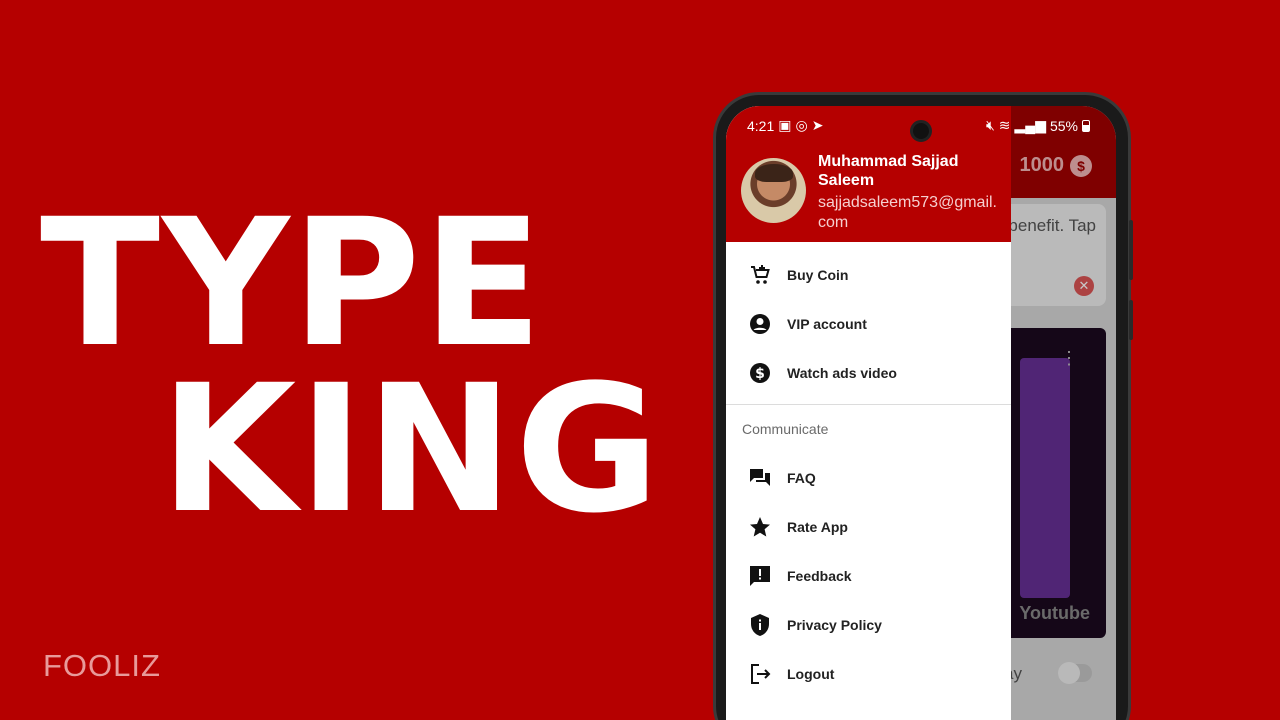  I want to click on menu-item-faq: FAQ, so click(868, 477).